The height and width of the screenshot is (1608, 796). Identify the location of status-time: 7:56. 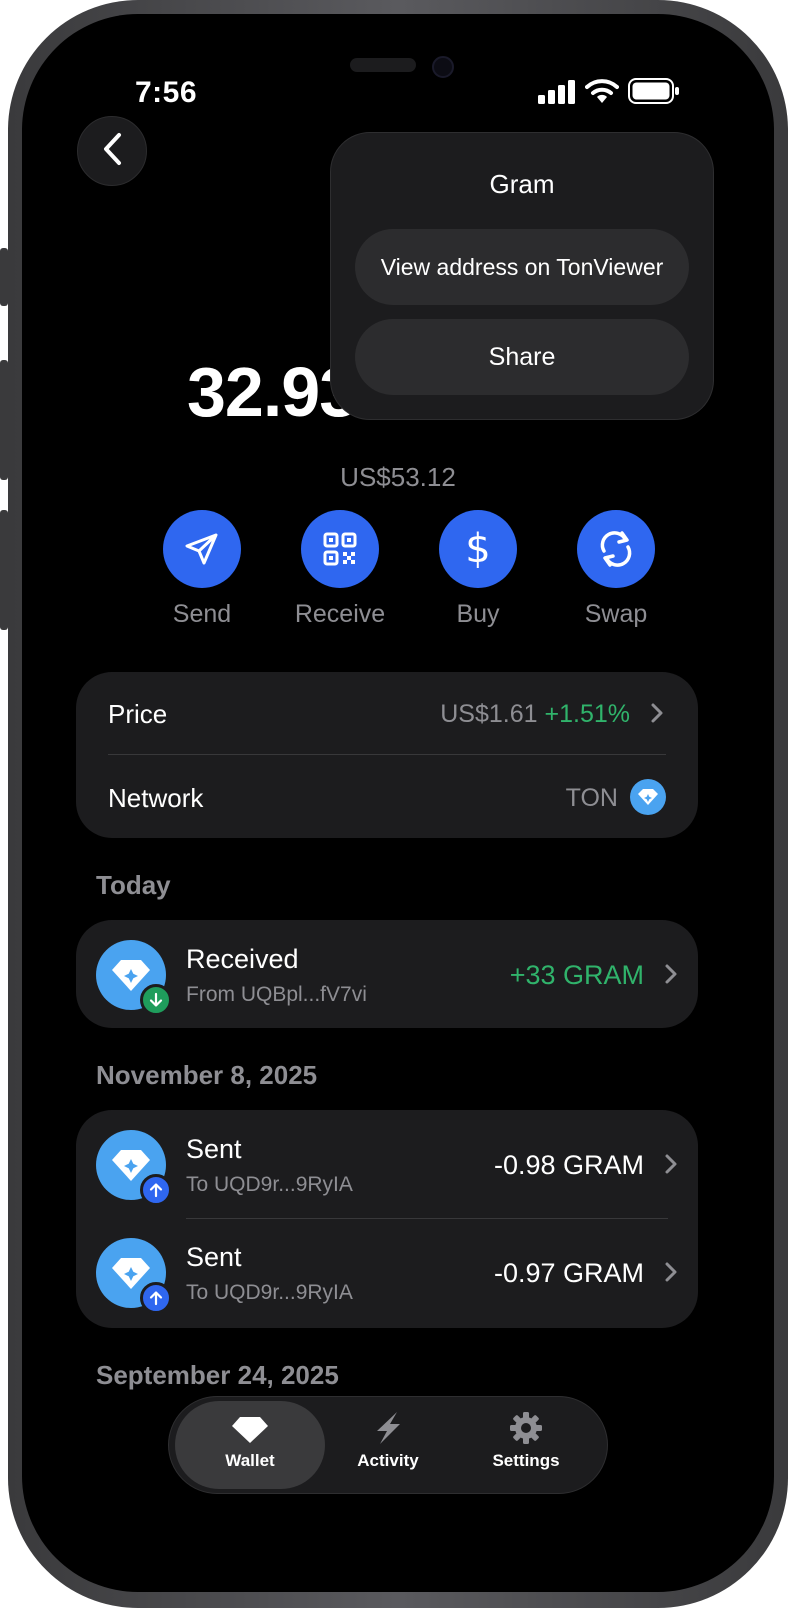
(166, 92).